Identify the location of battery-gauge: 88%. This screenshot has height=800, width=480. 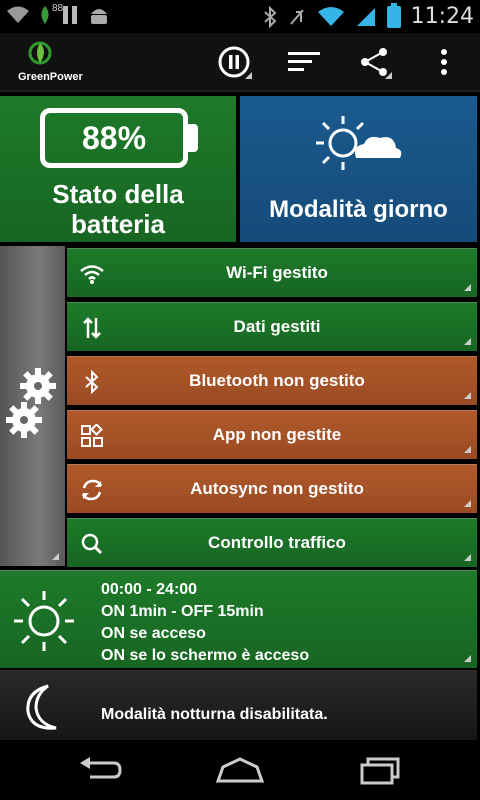
(114, 138).